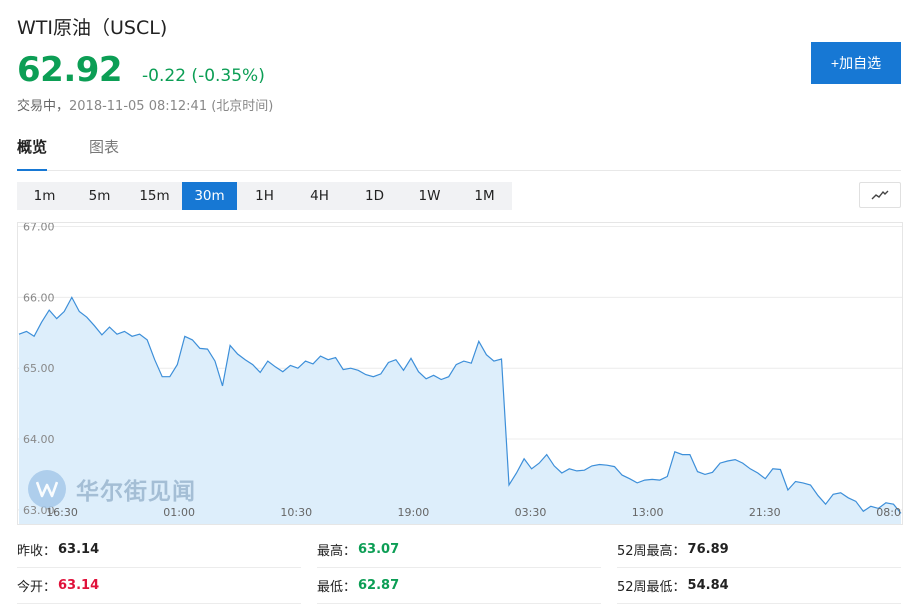 This screenshot has width=915, height=611. I want to click on line-chart-icon, so click(880, 195).